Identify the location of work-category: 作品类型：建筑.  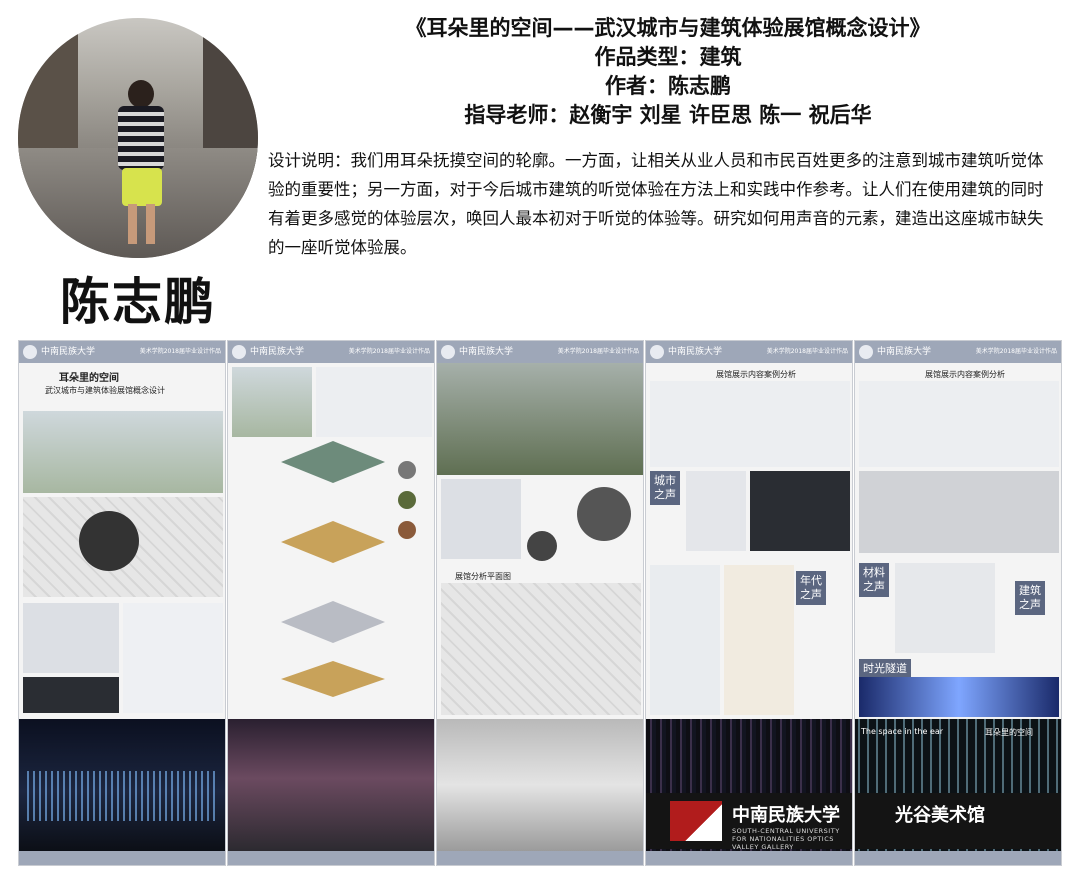
(668, 57).